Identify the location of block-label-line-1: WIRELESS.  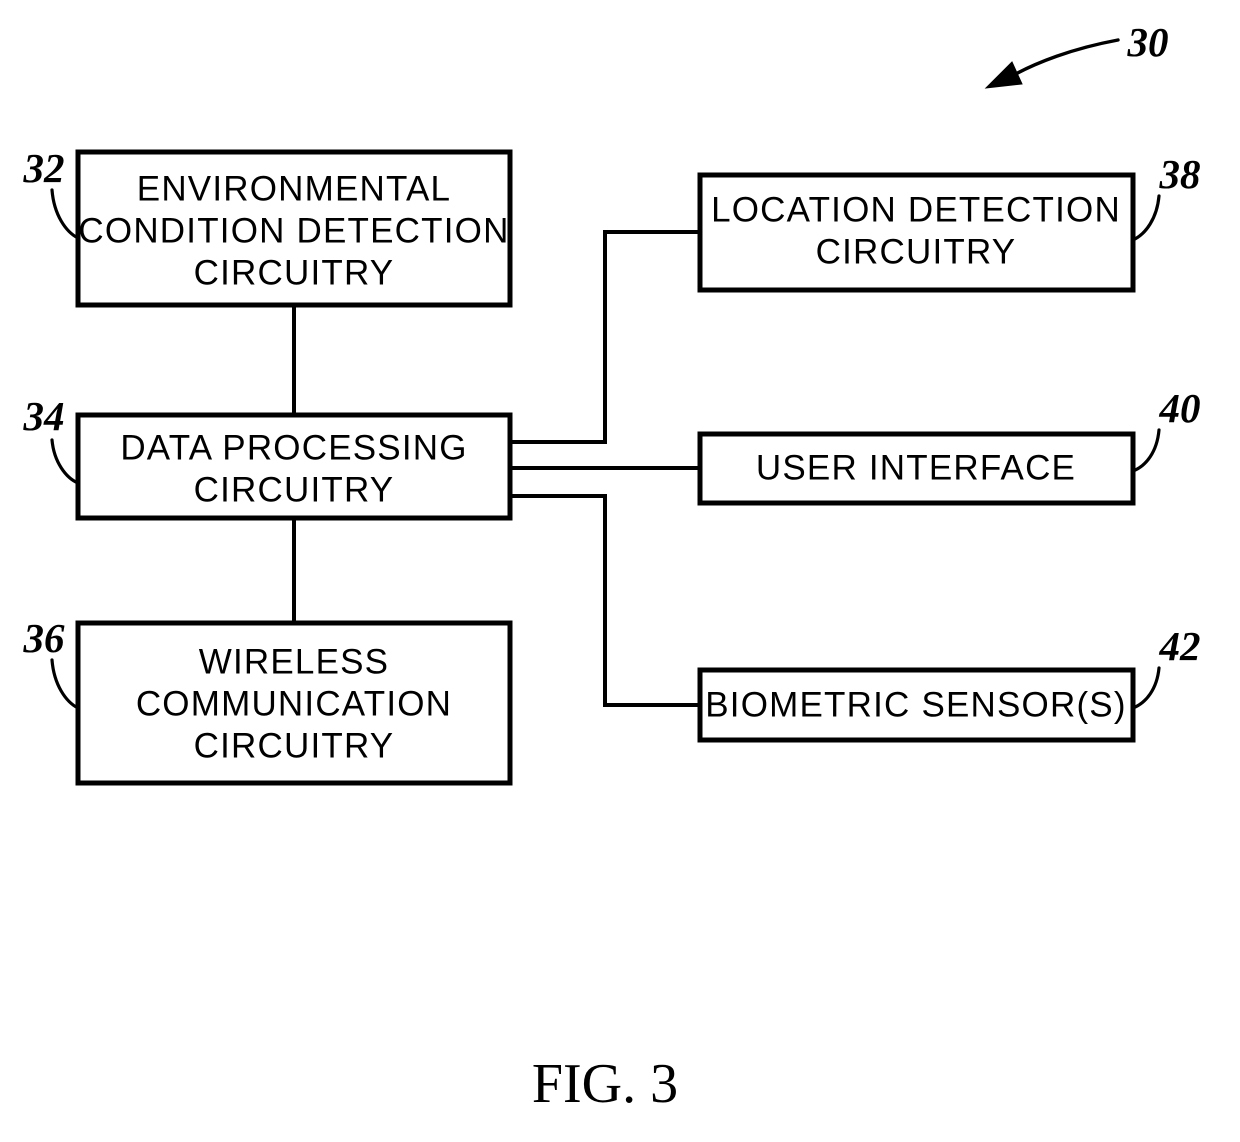
(294, 661).